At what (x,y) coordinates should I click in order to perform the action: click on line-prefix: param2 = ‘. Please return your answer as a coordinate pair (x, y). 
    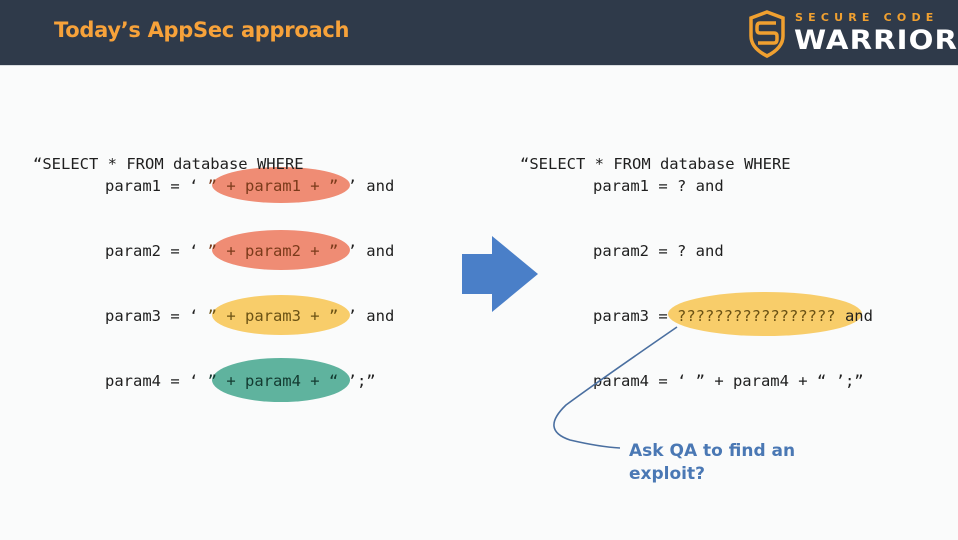
    Looking at the image, I should click on (156, 251).